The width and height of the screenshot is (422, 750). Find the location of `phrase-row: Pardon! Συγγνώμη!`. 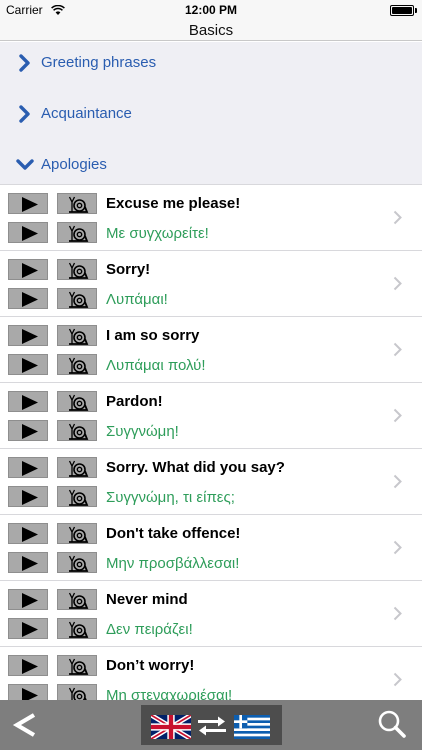

phrase-row: Pardon! Συγγνώμη! is located at coordinates (211, 416).